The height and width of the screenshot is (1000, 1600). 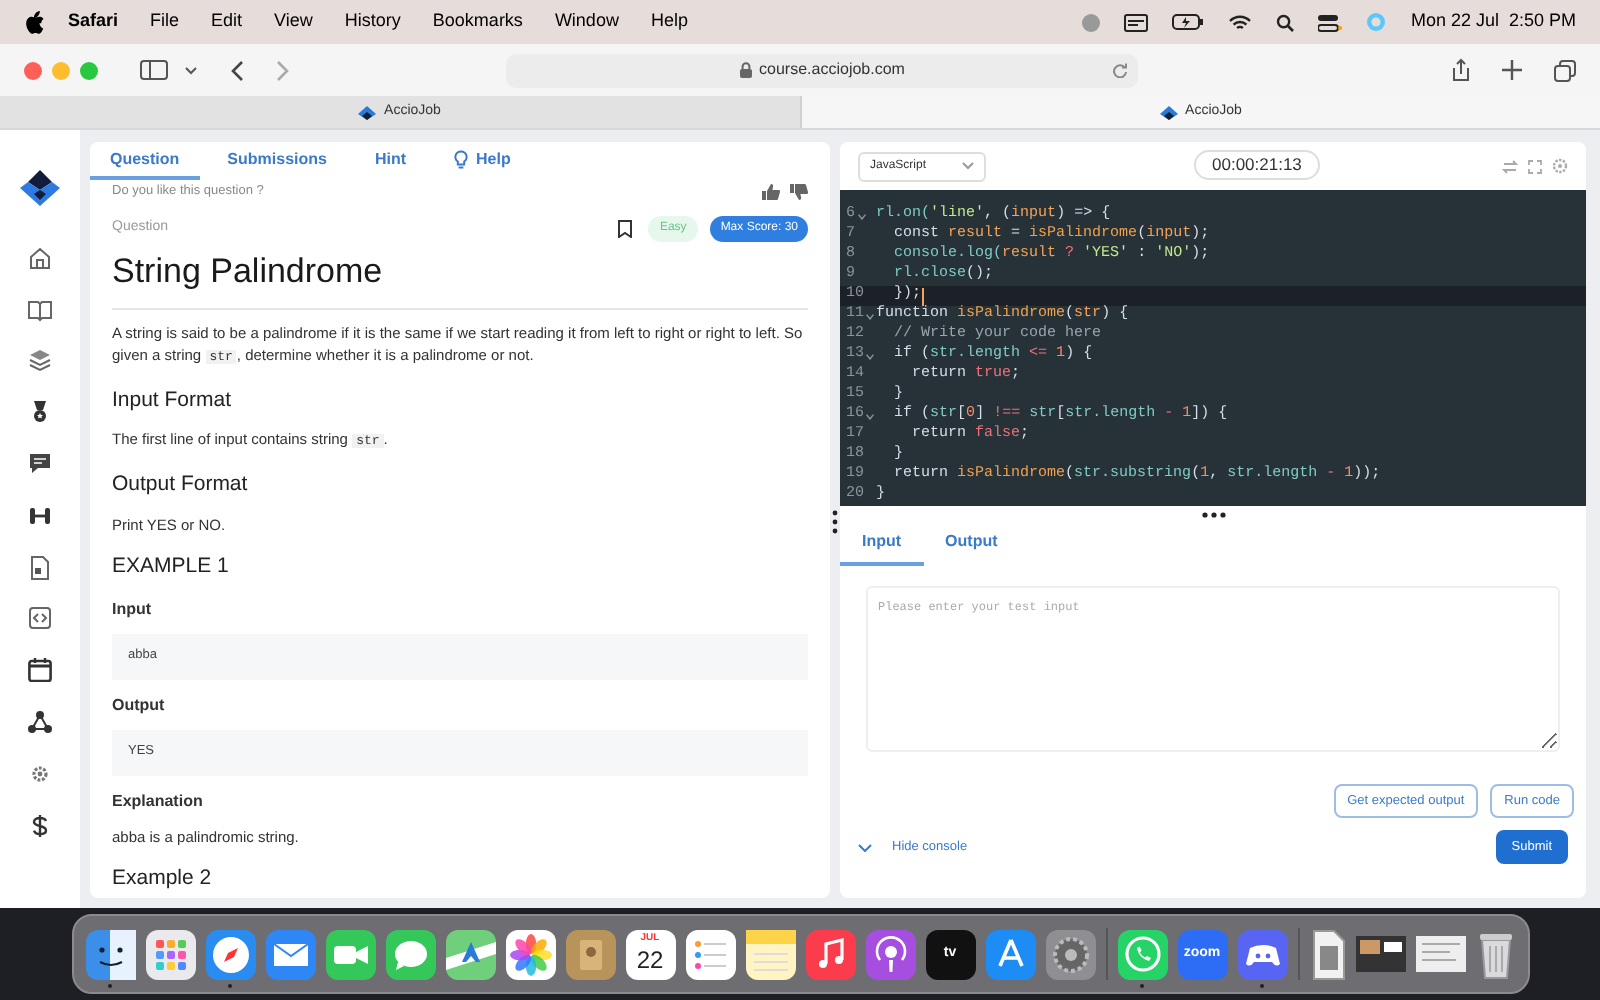 I want to click on field-label: Input, so click(x=133, y=609).